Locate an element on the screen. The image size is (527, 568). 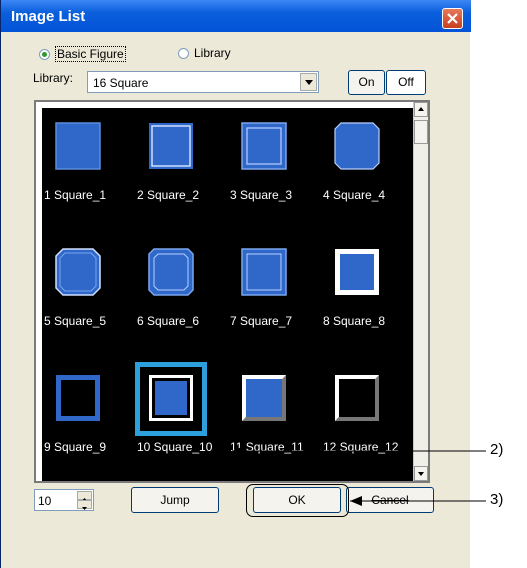
callout-arrows is located at coordinates (359, 476).